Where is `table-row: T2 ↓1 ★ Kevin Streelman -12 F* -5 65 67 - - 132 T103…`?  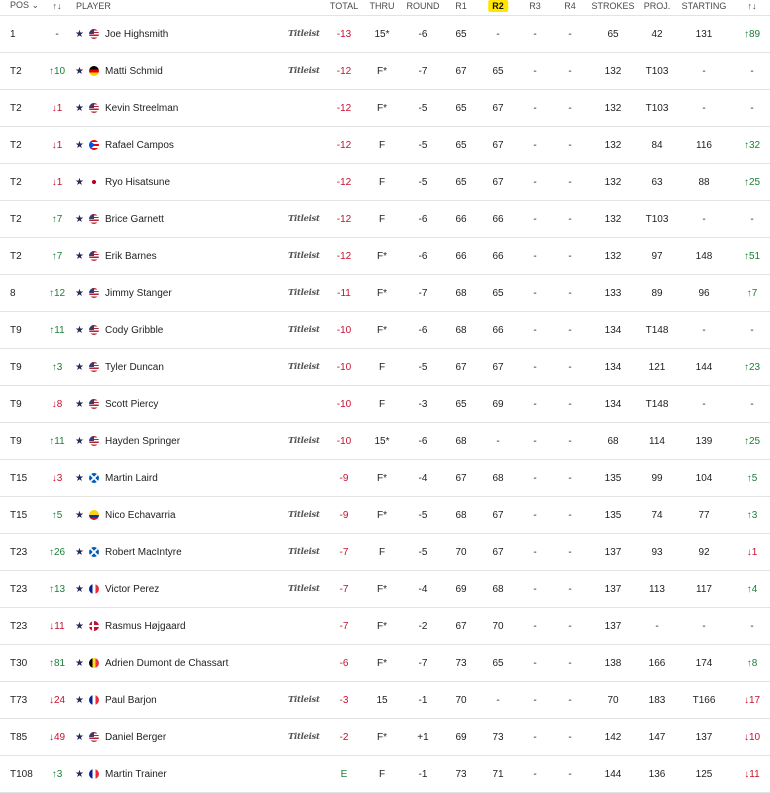
table-row: T2 ↓1 ★ Kevin Streelman -12 F* -5 65 67 - - 132 T103… is located at coordinates (385, 108).